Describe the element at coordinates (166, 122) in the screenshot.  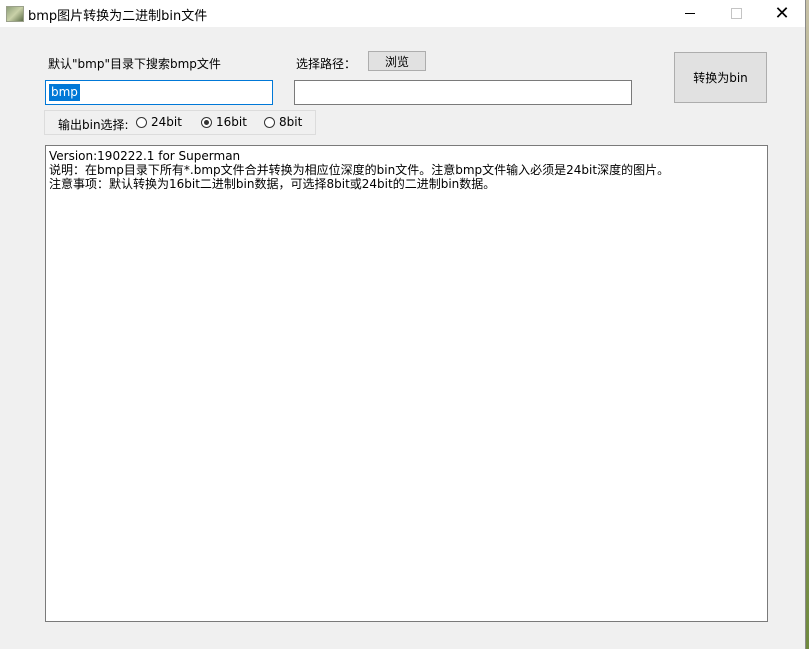
I see `radio-24bit-label: 24bit` at that location.